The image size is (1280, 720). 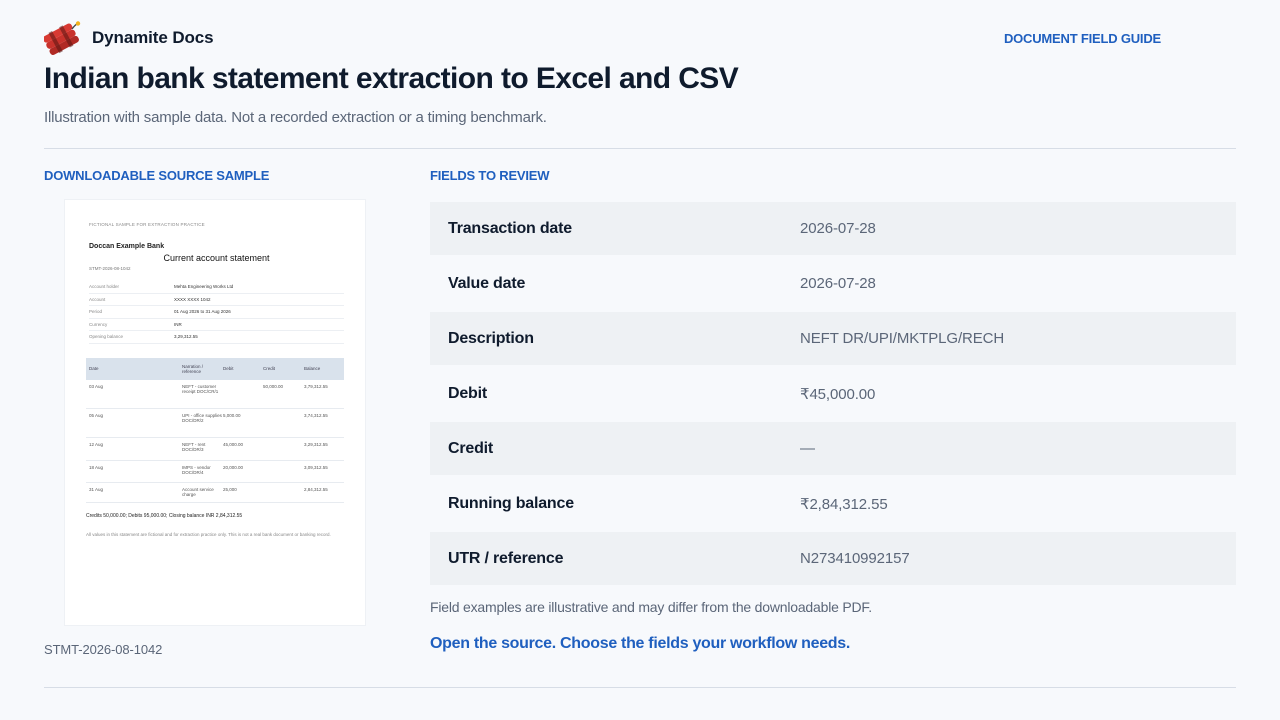 I want to click on preview-detail-key: Period, so click(x=96, y=312).